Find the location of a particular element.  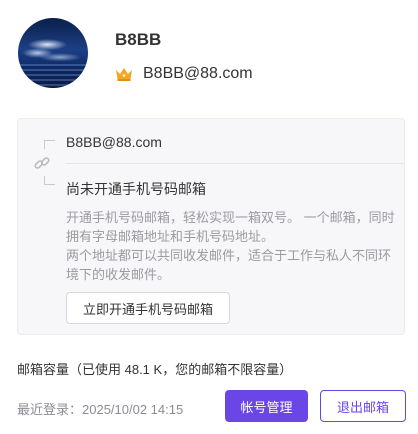

crown-icon is located at coordinates (124, 74).